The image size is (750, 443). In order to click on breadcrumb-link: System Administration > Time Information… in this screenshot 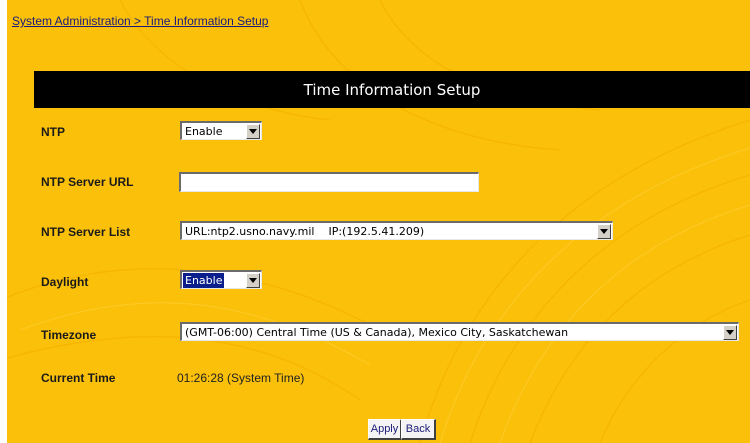, I will do `click(140, 21)`.